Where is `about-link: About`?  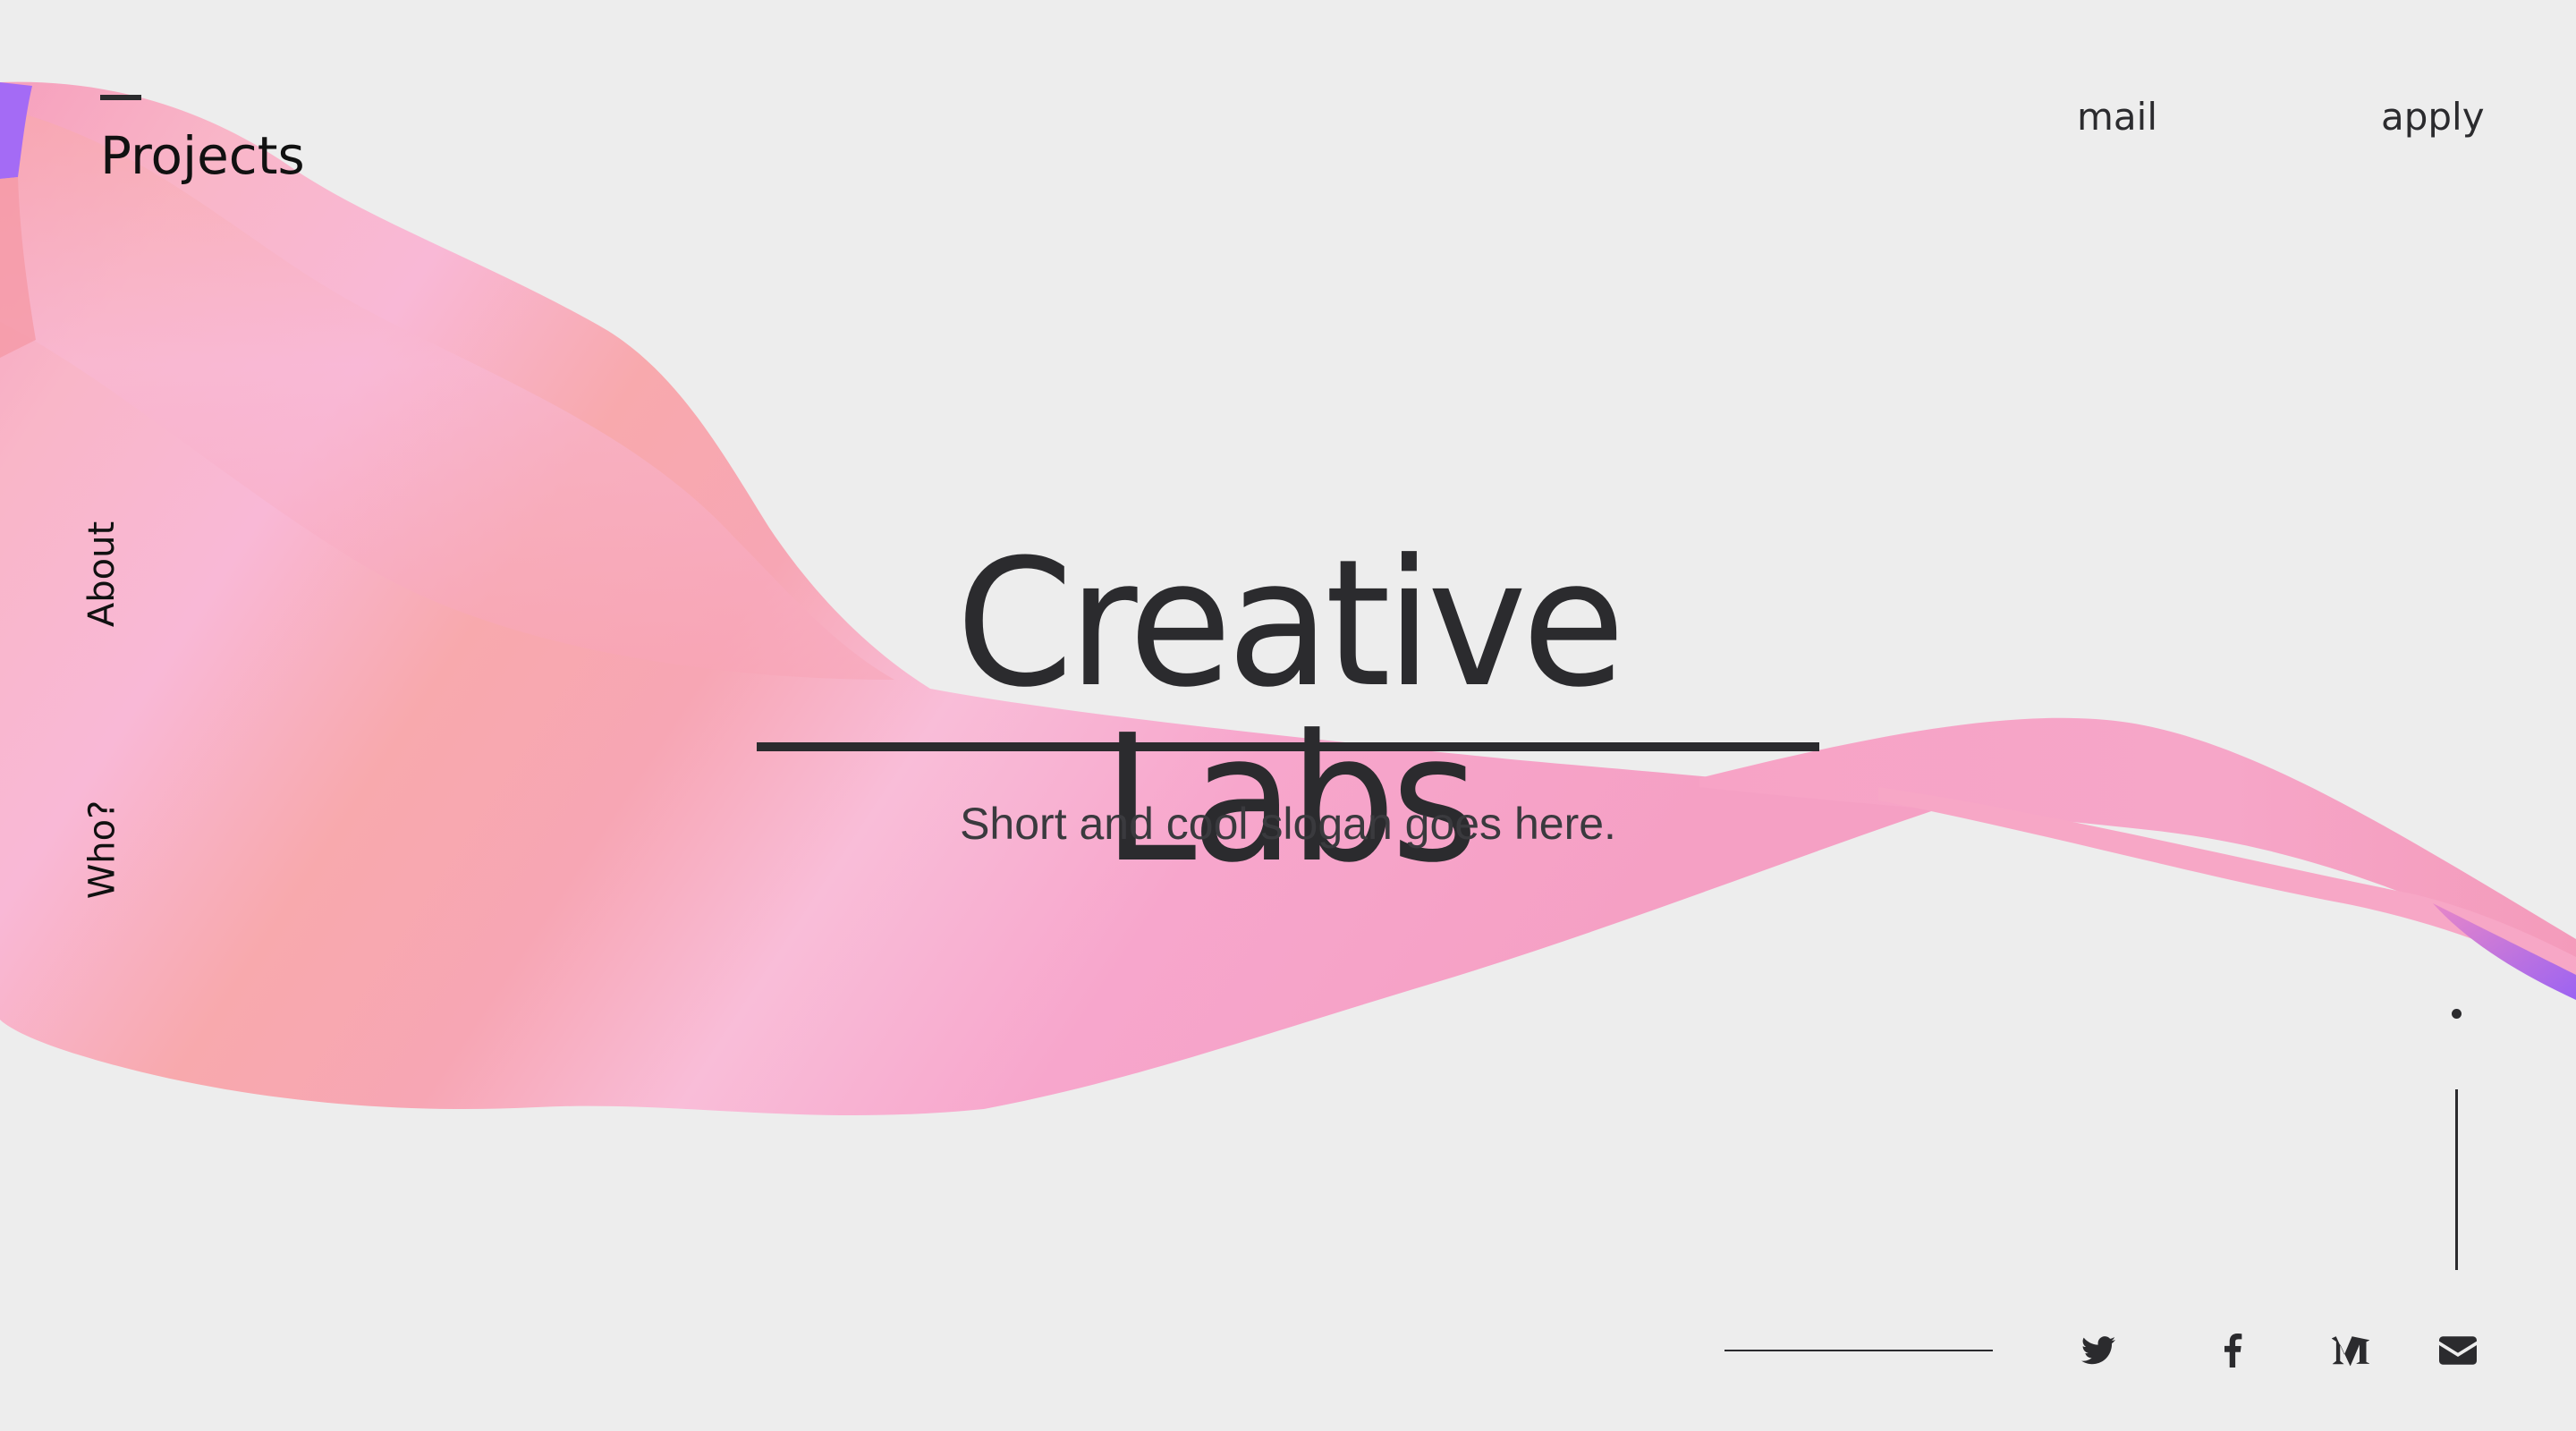
about-link: About is located at coordinates (102, 574).